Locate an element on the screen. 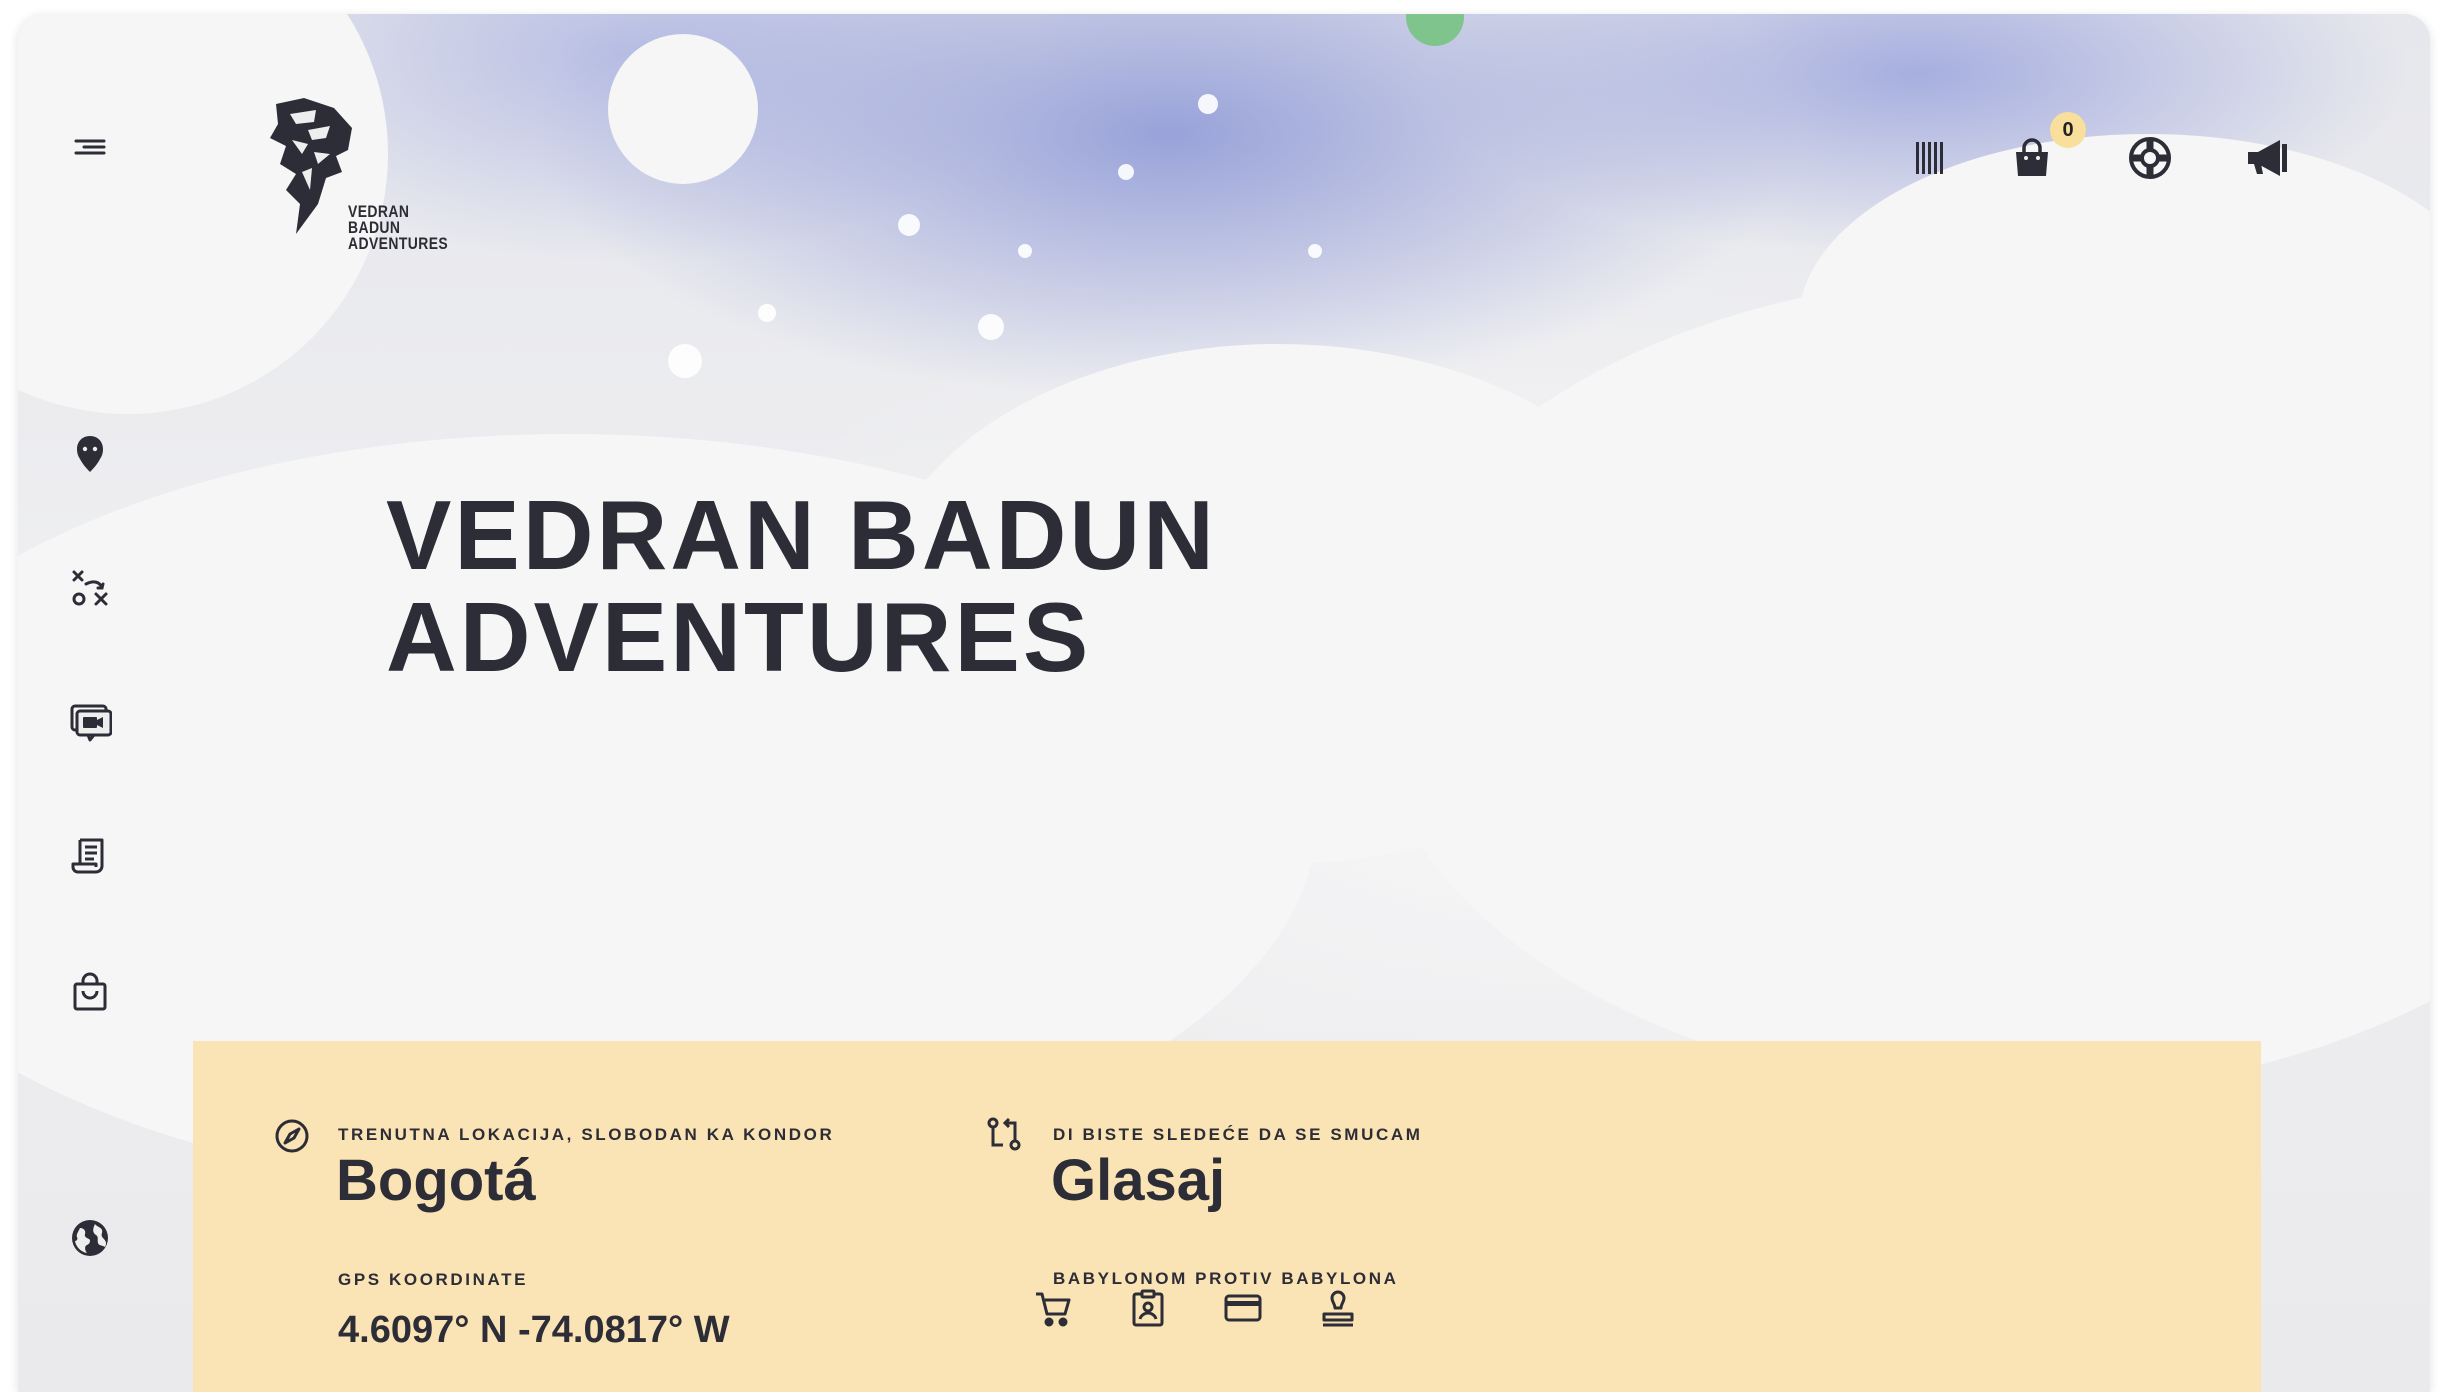 This screenshot has height=1392, width=2447. gps-label: GPS KOORDINATE is located at coordinates (433, 1279).